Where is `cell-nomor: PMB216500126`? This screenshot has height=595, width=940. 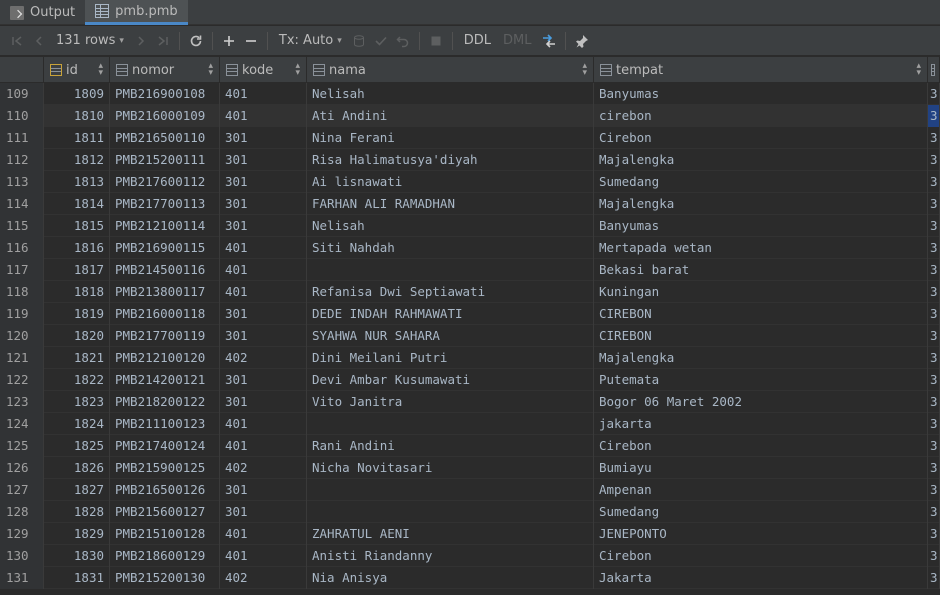 cell-nomor: PMB216500126 is located at coordinates (165, 490).